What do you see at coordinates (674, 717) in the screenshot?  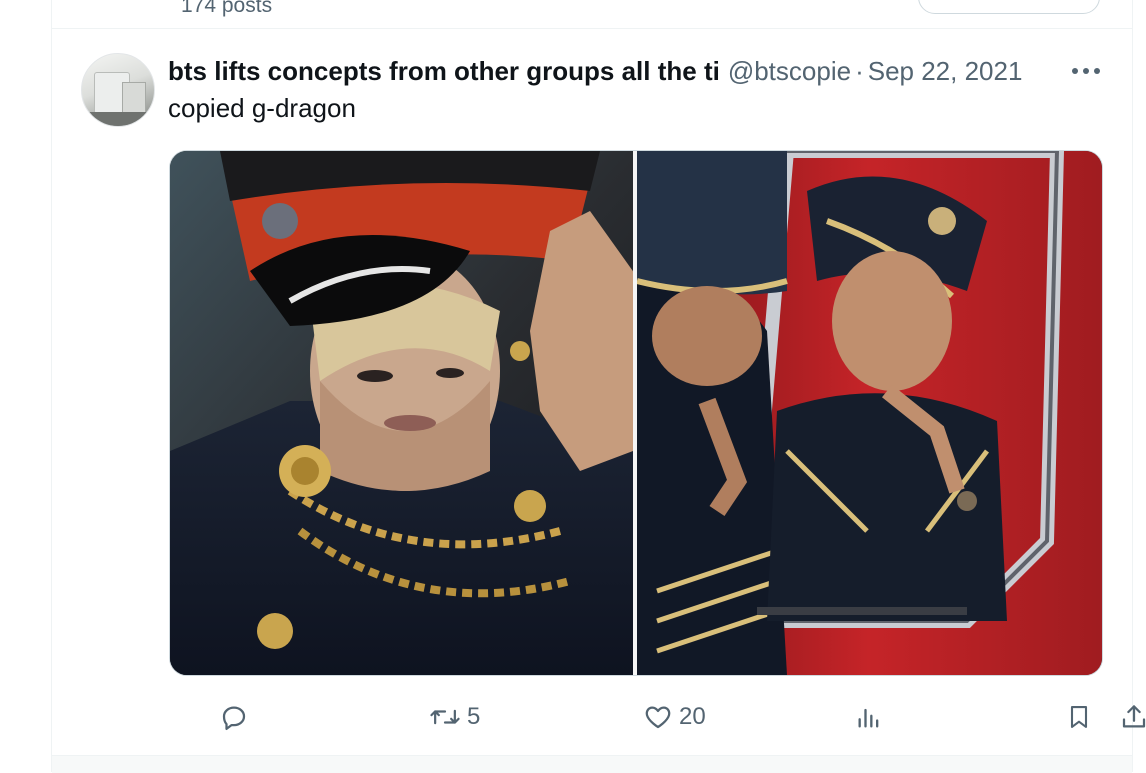 I see `like-button: 20` at bounding box center [674, 717].